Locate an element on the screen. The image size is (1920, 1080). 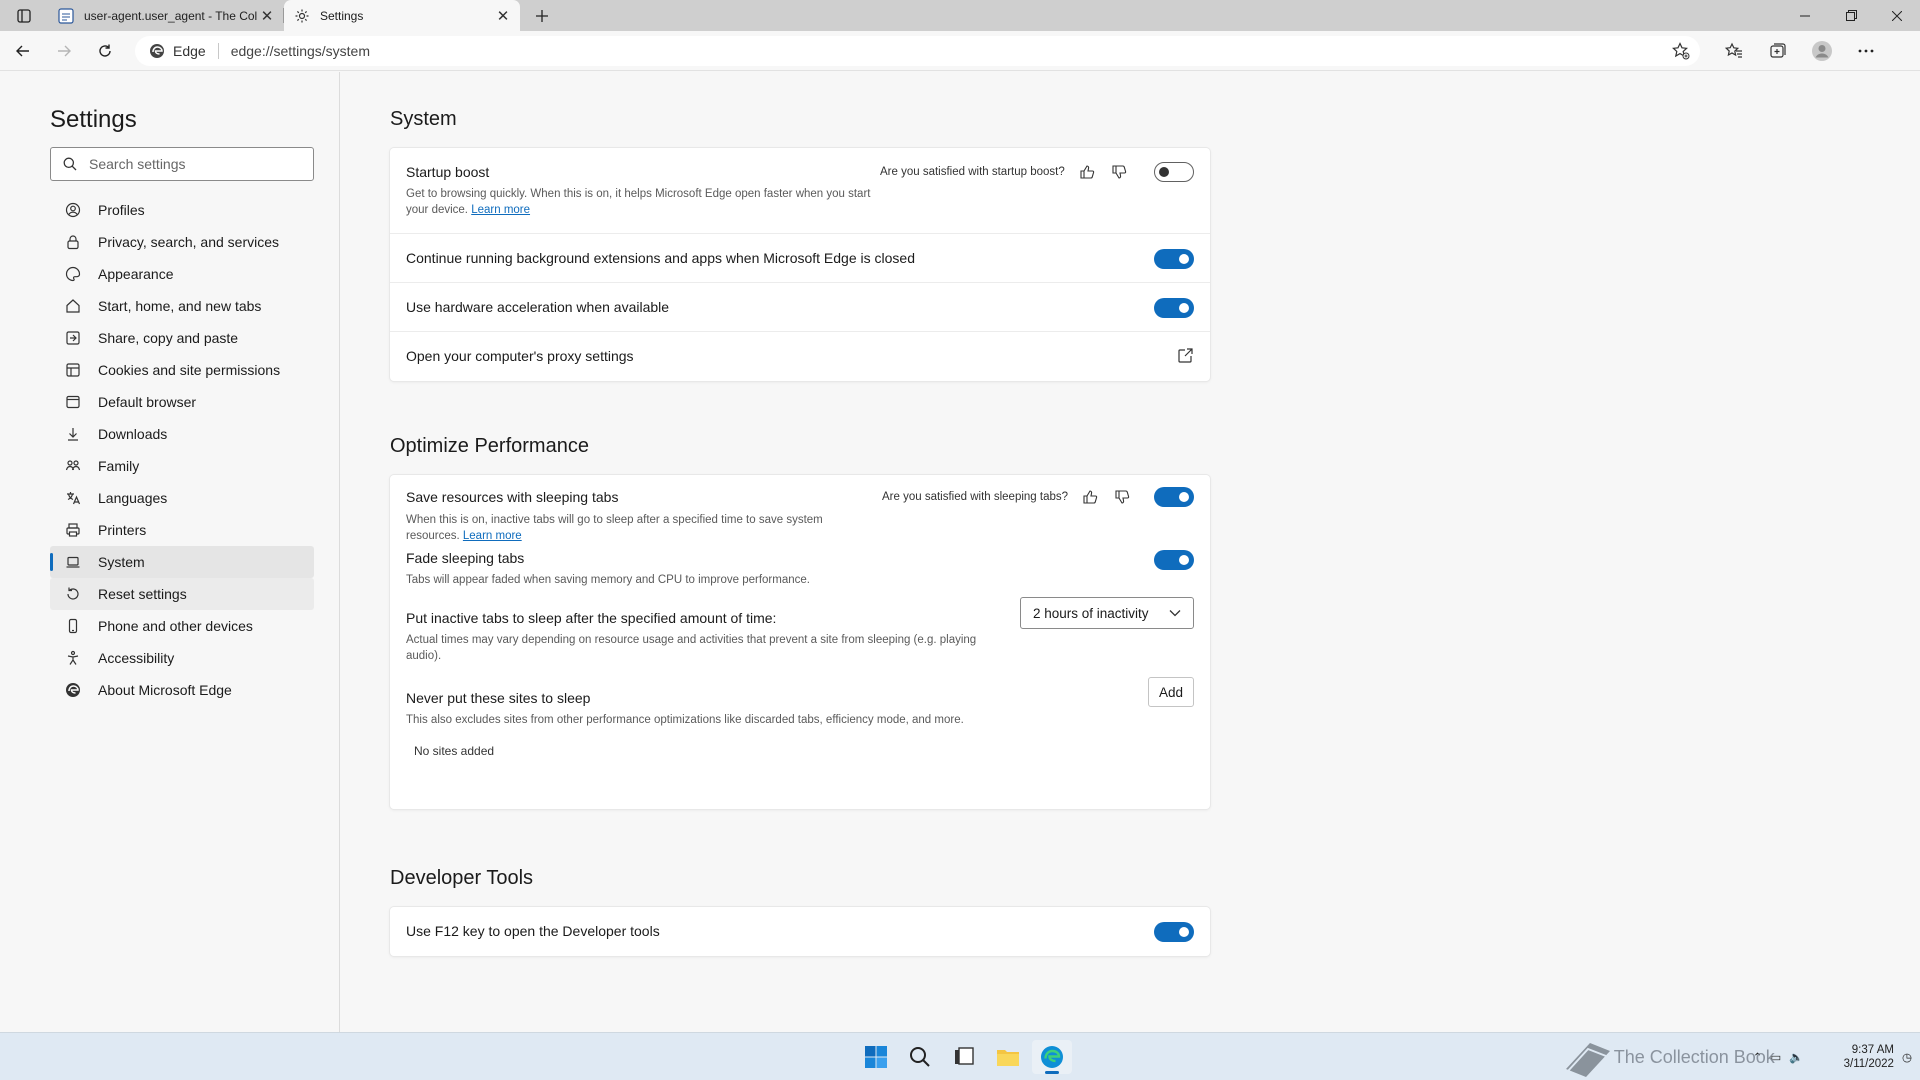
more-menu-button is located at coordinates (1866, 51).